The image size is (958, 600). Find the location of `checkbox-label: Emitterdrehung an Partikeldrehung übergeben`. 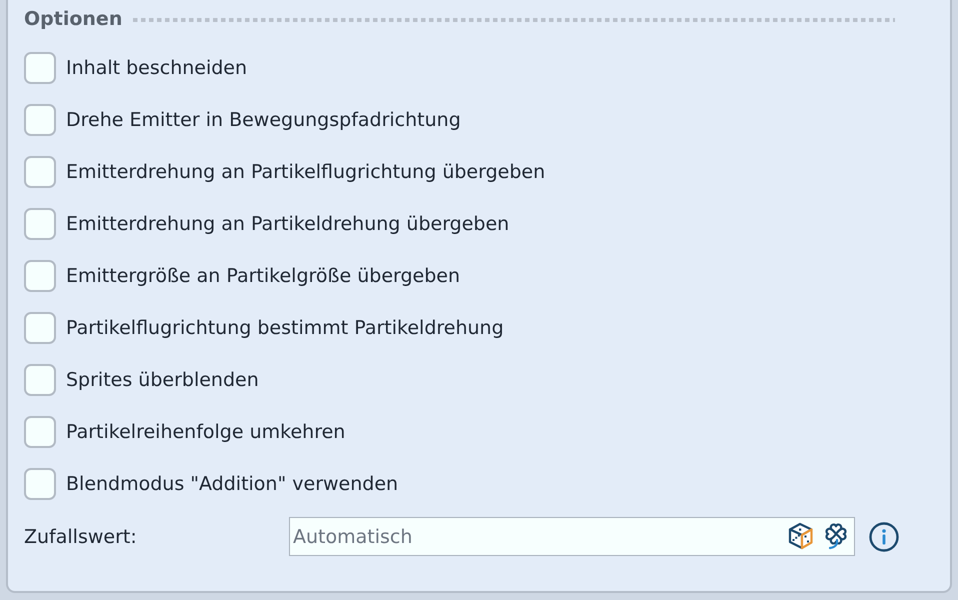

checkbox-label: Emitterdrehung an Partikeldrehung übergeben is located at coordinates (288, 224).